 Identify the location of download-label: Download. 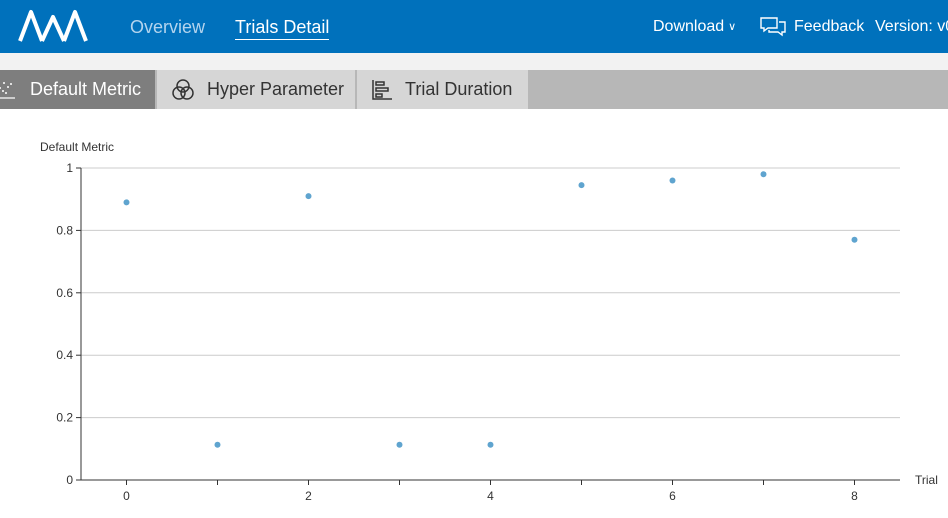
(689, 26).